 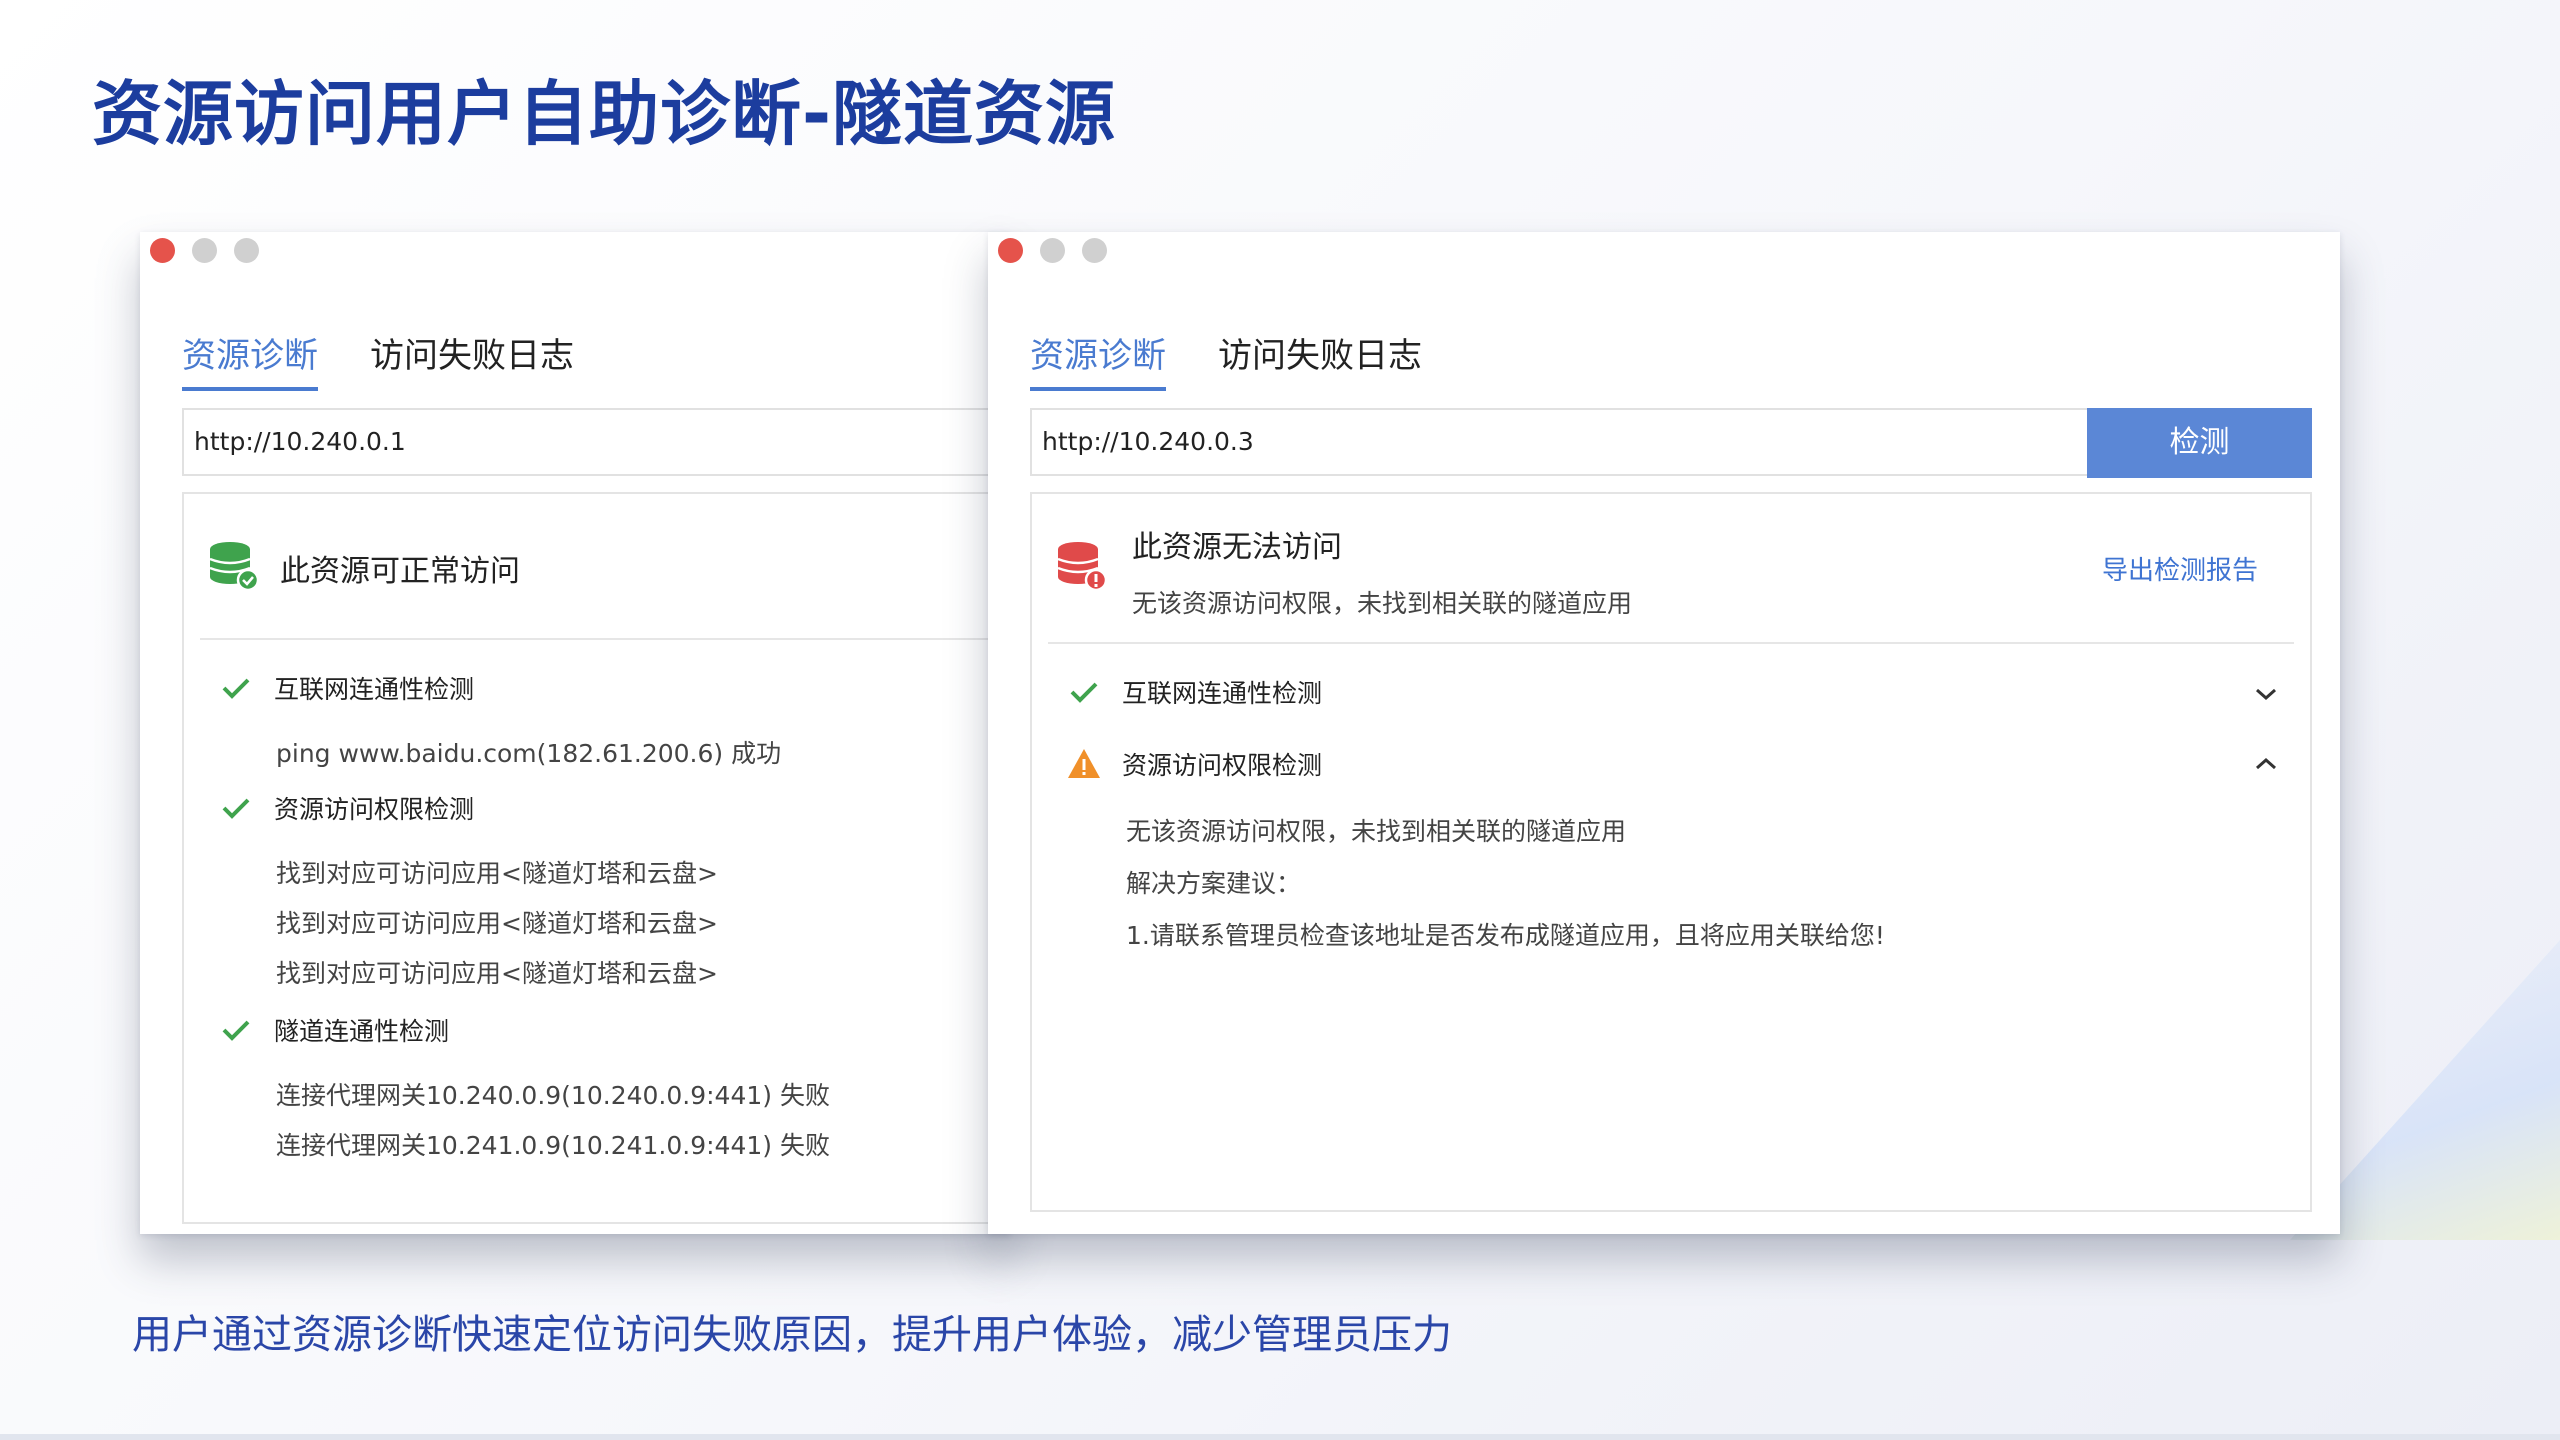 What do you see at coordinates (1376, 831) in the screenshot?
I see `check-detail: 无该资源访问权限，未找到相关联的隧道应用` at bounding box center [1376, 831].